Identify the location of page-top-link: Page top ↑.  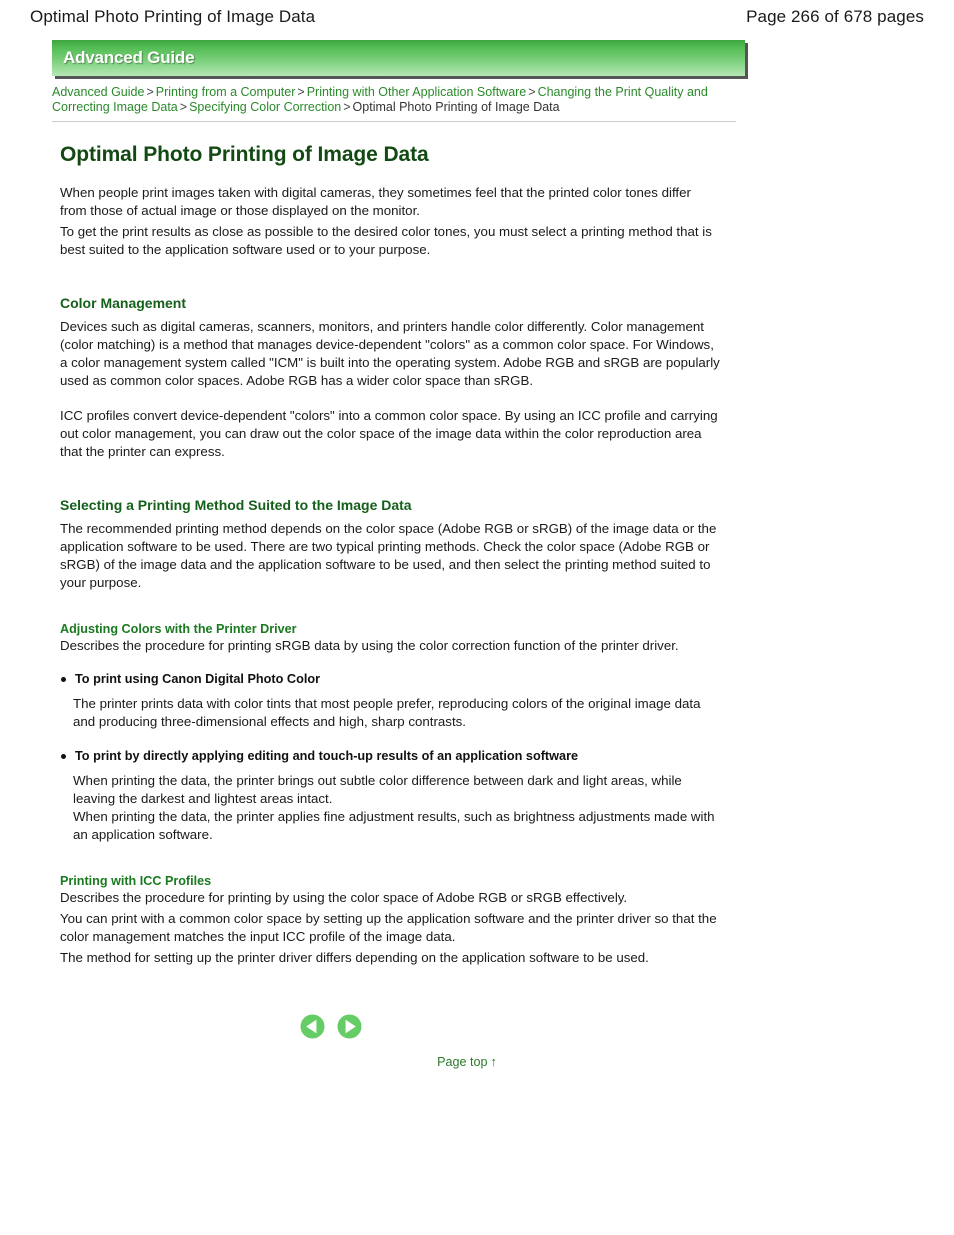
(467, 1061).